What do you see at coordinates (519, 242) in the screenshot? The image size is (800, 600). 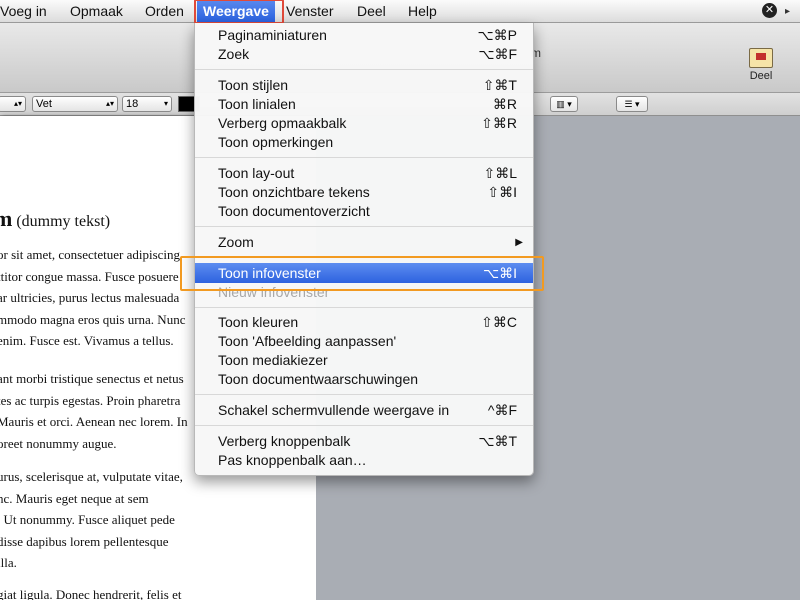 I see `submenu-arrow-icon: ▶` at bounding box center [519, 242].